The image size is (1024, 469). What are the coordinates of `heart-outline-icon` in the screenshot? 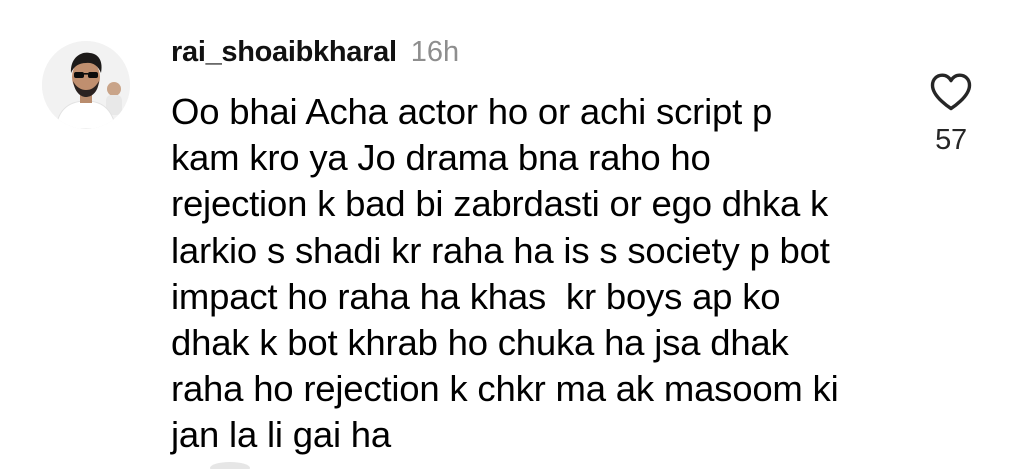 It's located at (951, 92).